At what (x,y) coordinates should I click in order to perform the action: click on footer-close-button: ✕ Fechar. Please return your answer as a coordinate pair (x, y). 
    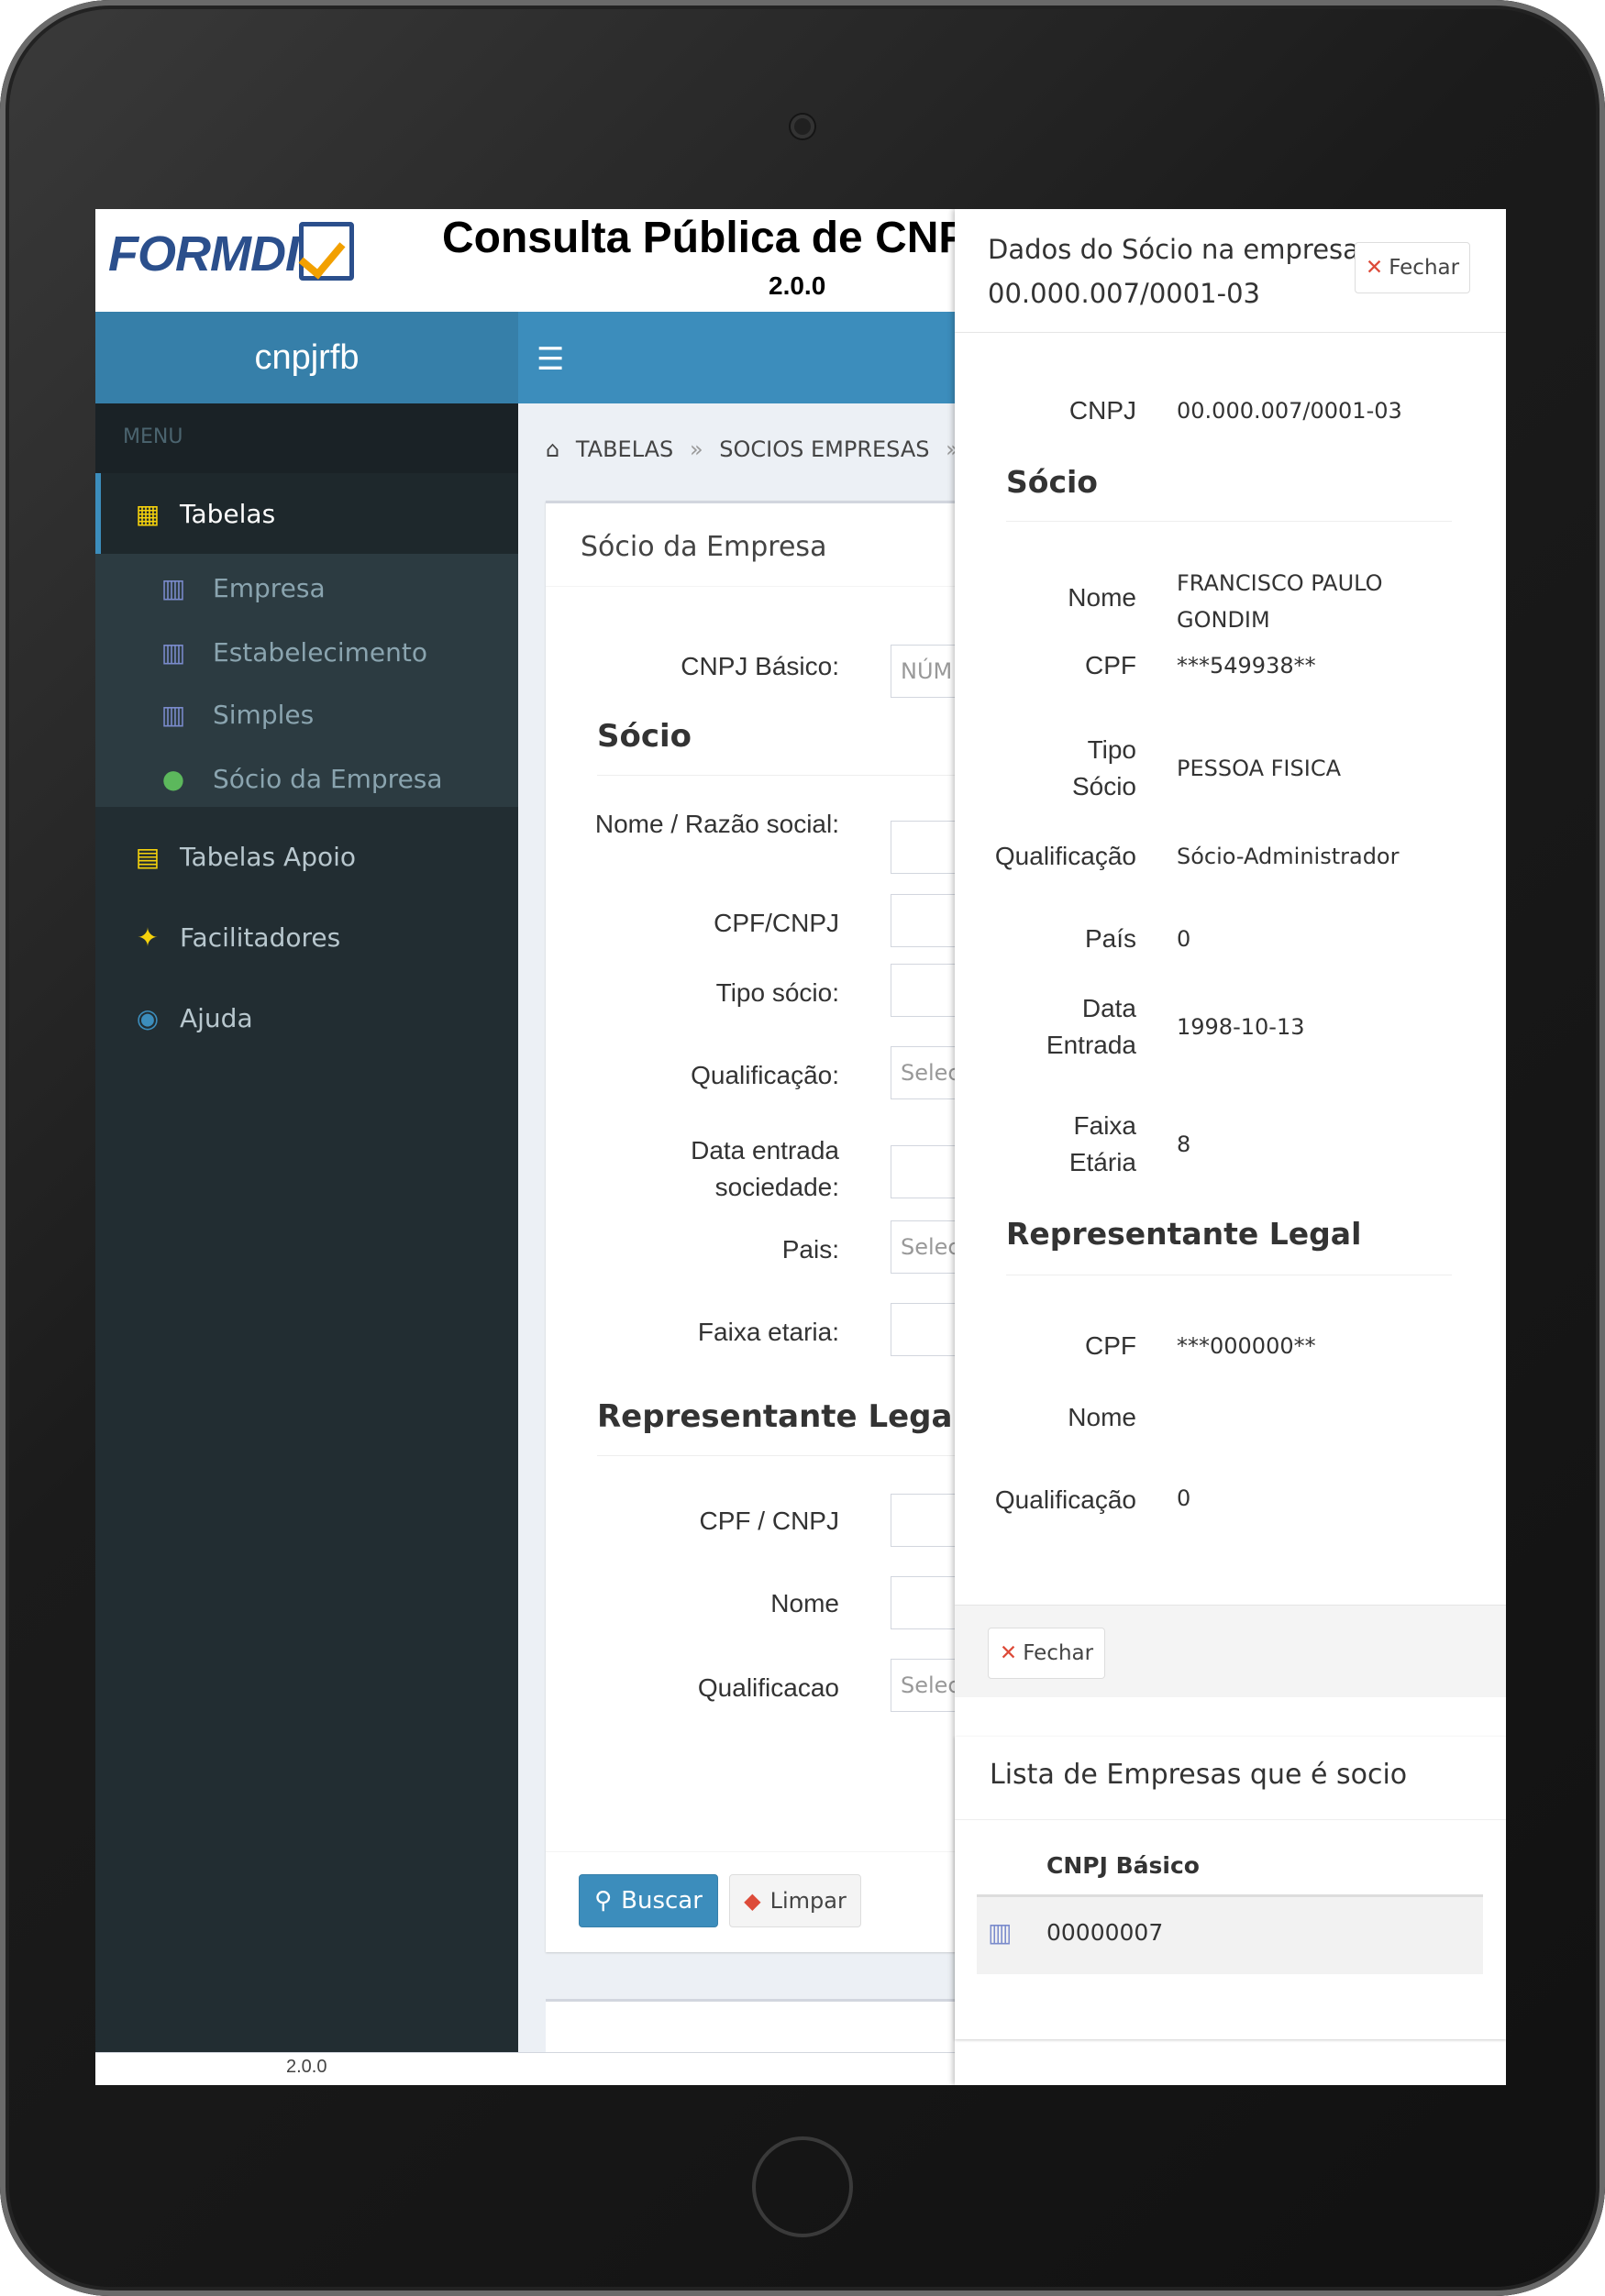
    Looking at the image, I should click on (1046, 1653).